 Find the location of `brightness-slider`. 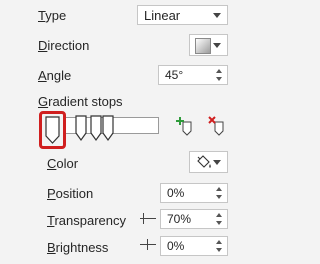

brightness-slider is located at coordinates (148, 244).